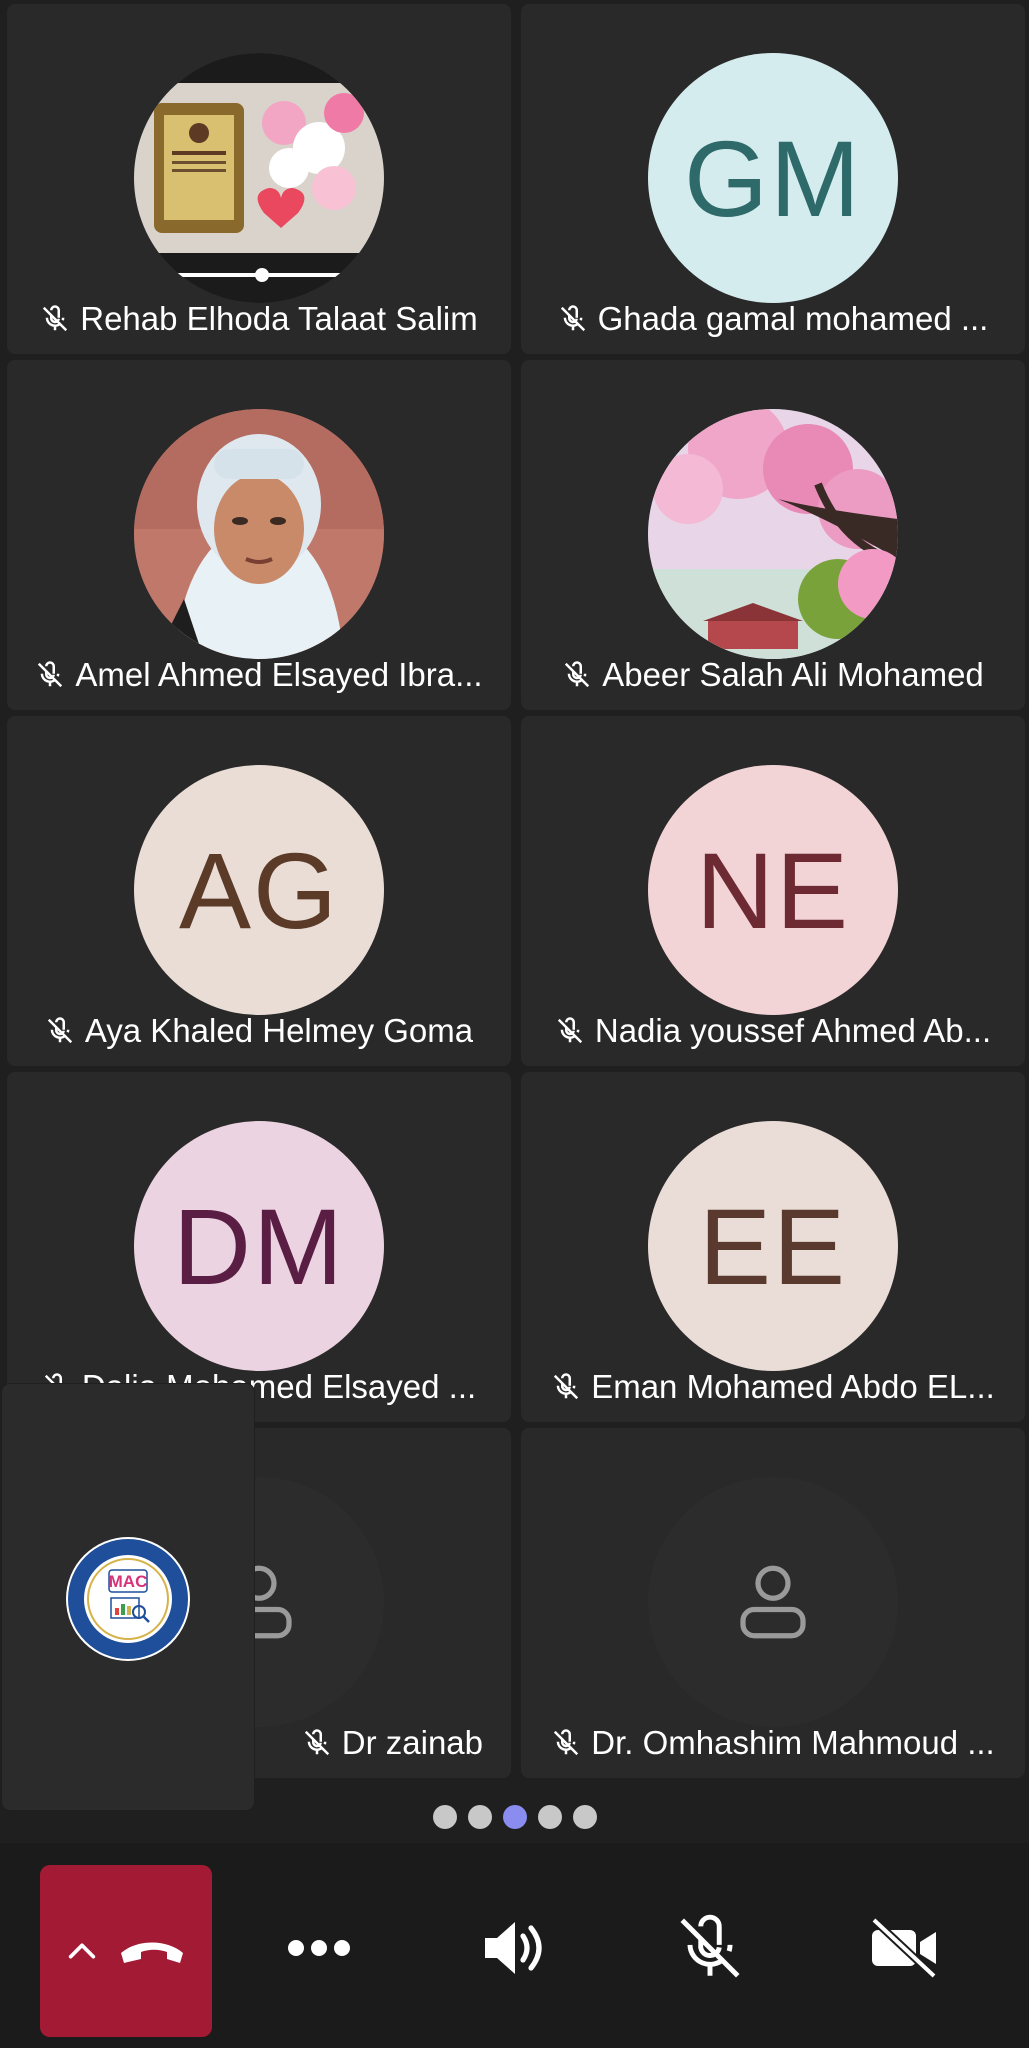  I want to click on speaker-icon, so click(513, 1948).